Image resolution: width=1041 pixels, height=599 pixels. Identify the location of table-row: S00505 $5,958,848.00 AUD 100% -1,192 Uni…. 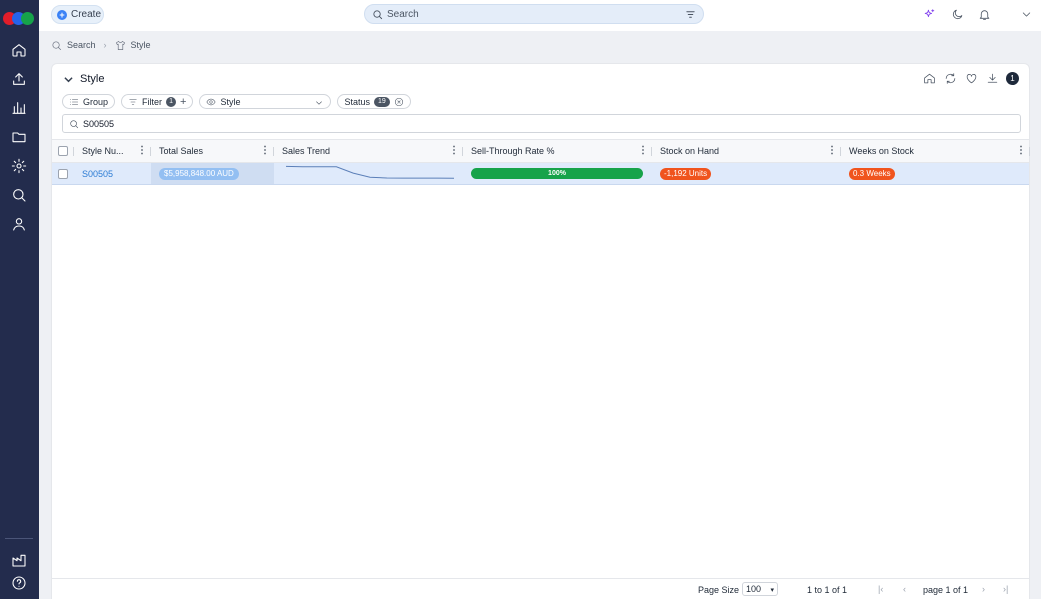
(540, 174).